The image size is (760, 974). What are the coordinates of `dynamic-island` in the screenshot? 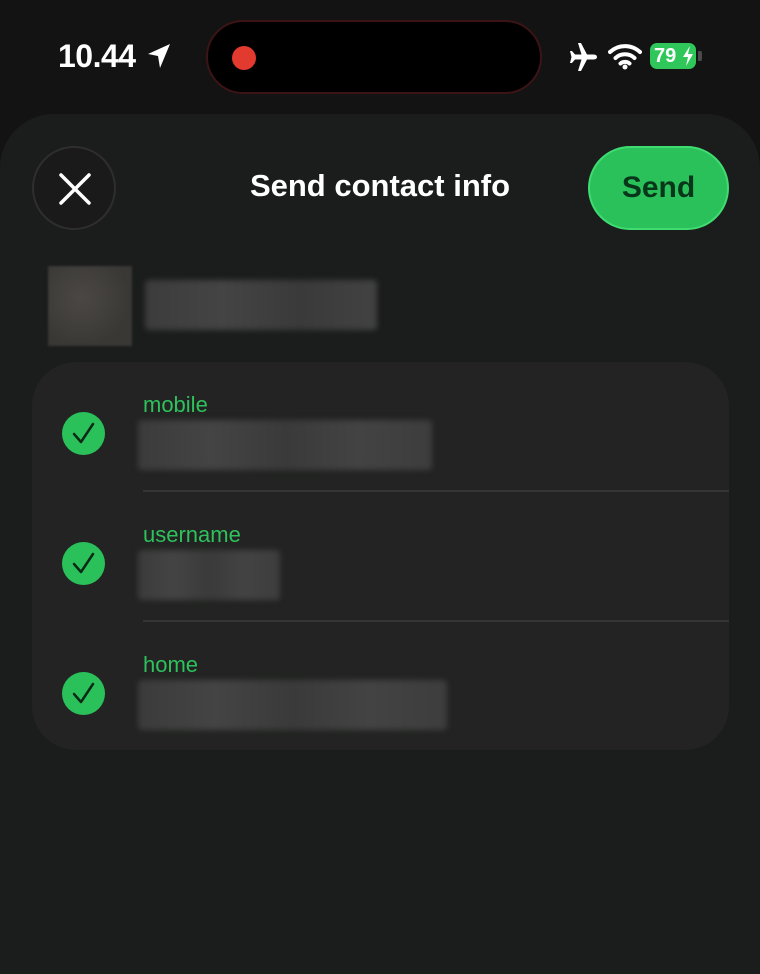 It's located at (374, 57).